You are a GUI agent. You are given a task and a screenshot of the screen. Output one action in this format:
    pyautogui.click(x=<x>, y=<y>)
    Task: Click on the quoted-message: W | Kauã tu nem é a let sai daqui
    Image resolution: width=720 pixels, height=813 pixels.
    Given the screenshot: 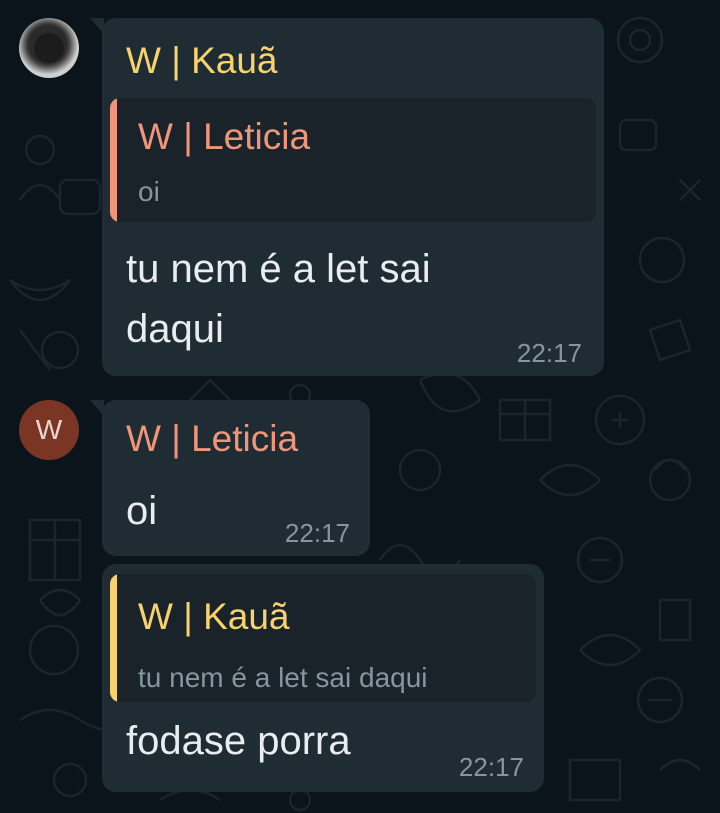 What is the action you would take?
    pyautogui.click(x=323, y=638)
    